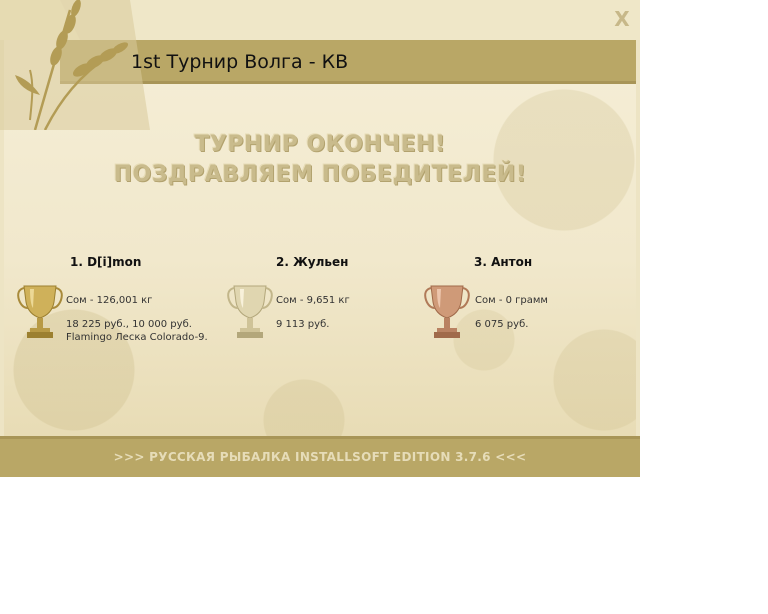 The width and height of the screenshot is (768, 614). Describe the element at coordinates (320, 144) in the screenshot. I see `headline-line-1: ТУРНИР ОКОНЧЕН!` at that location.